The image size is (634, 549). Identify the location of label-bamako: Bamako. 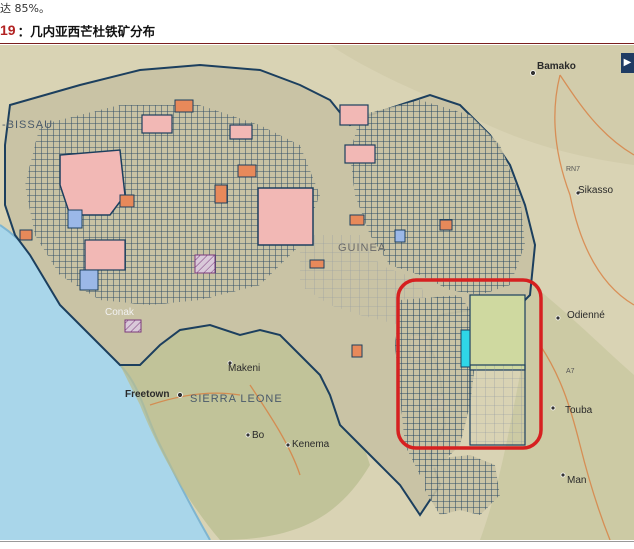
(556, 66).